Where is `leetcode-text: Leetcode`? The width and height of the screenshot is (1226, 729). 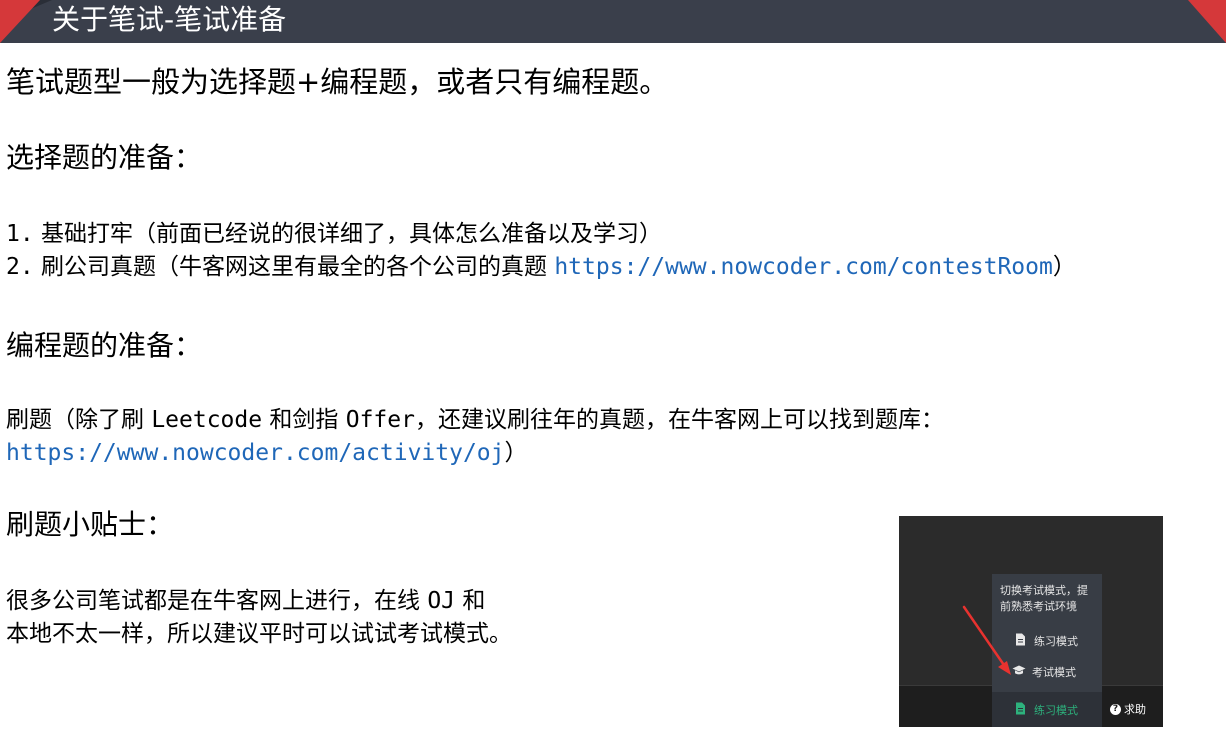
leetcode-text: Leetcode is located at coordinates (207, 420).